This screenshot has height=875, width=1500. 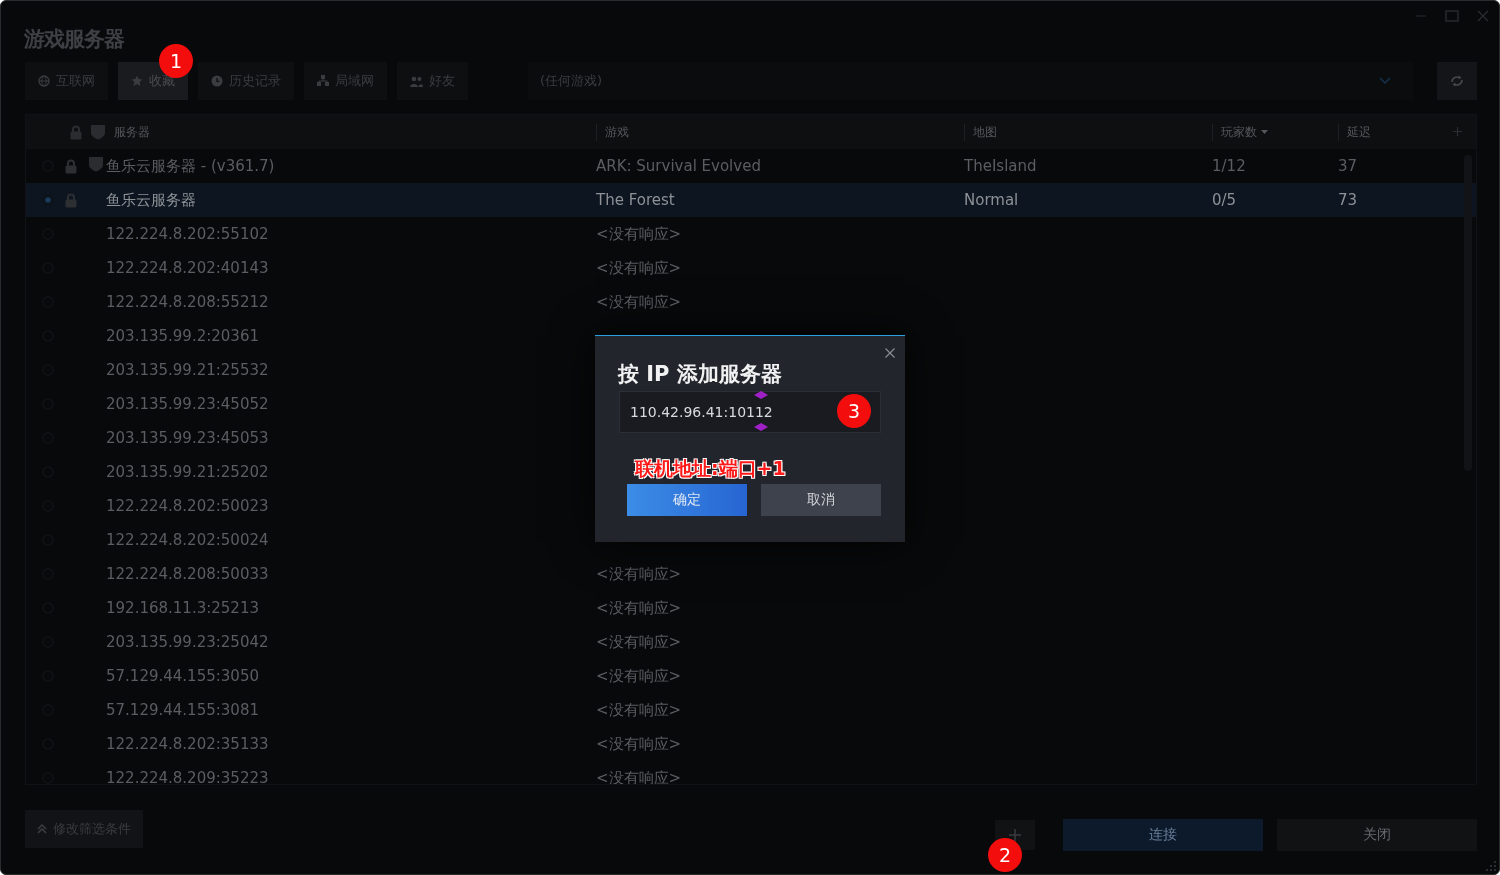 What do you see at coordinates (182, 608) in the screenshot?
I see `server-name: 192.168.11.3:25213` at bounding box center [182, 608].